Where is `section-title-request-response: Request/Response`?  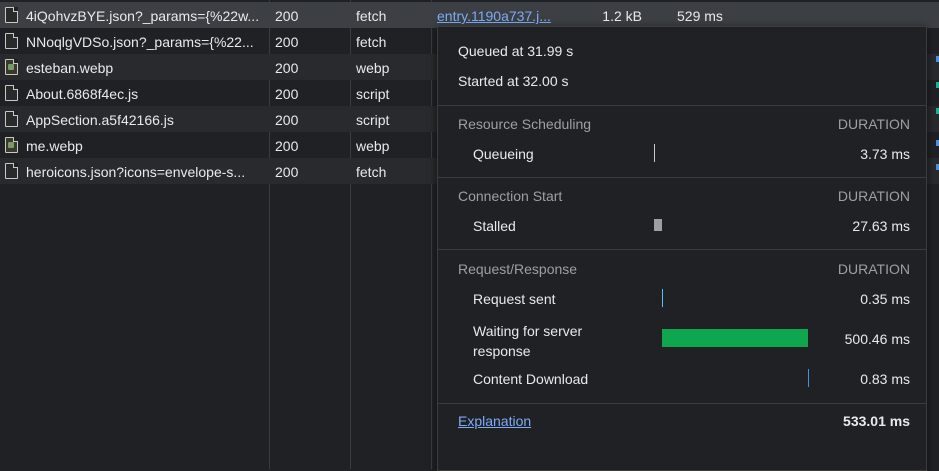
section-title-request-response: Request/Response is located at coordinates (518, 269).